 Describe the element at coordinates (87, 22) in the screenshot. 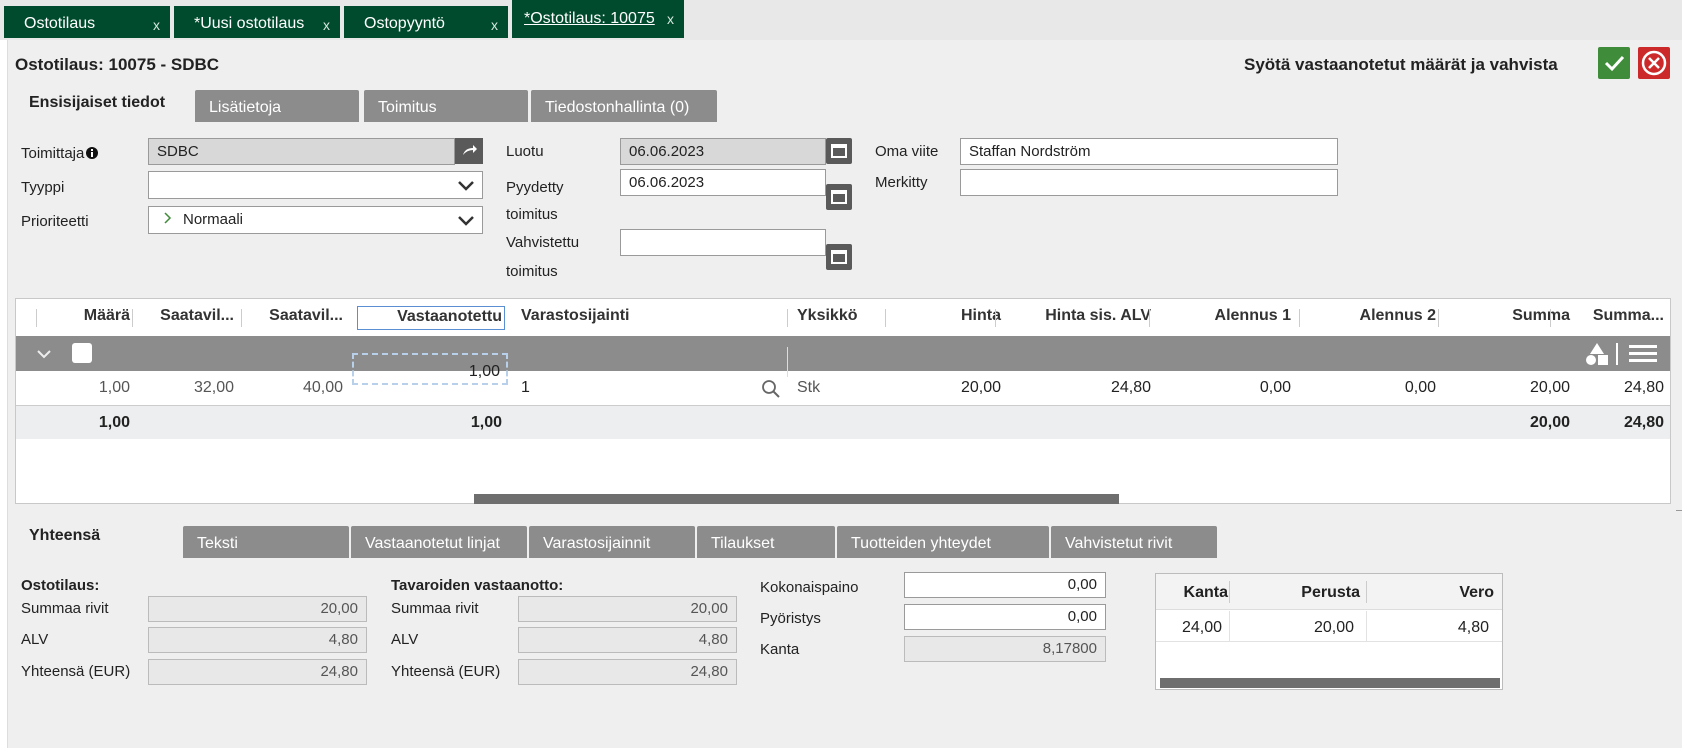

I see `doc-tab-ostotilaus: Ostotilaus x` at that location.